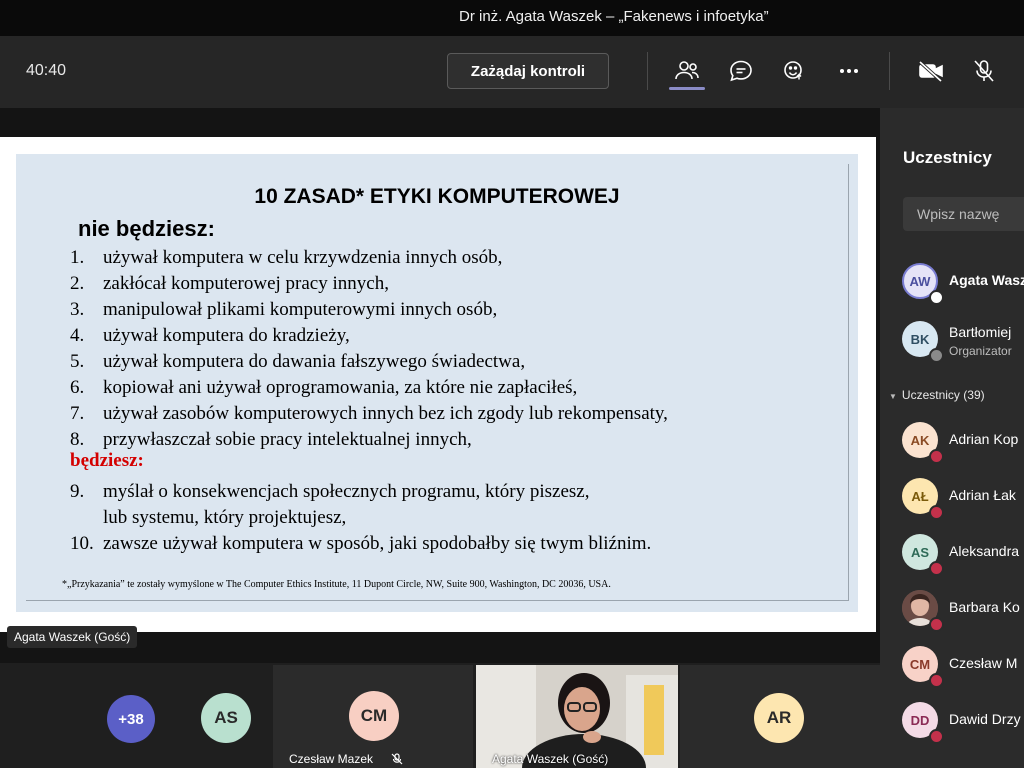  Describe the element at coordinates (795, 71) in the screenshot. I see `reactions-icon` at that location.